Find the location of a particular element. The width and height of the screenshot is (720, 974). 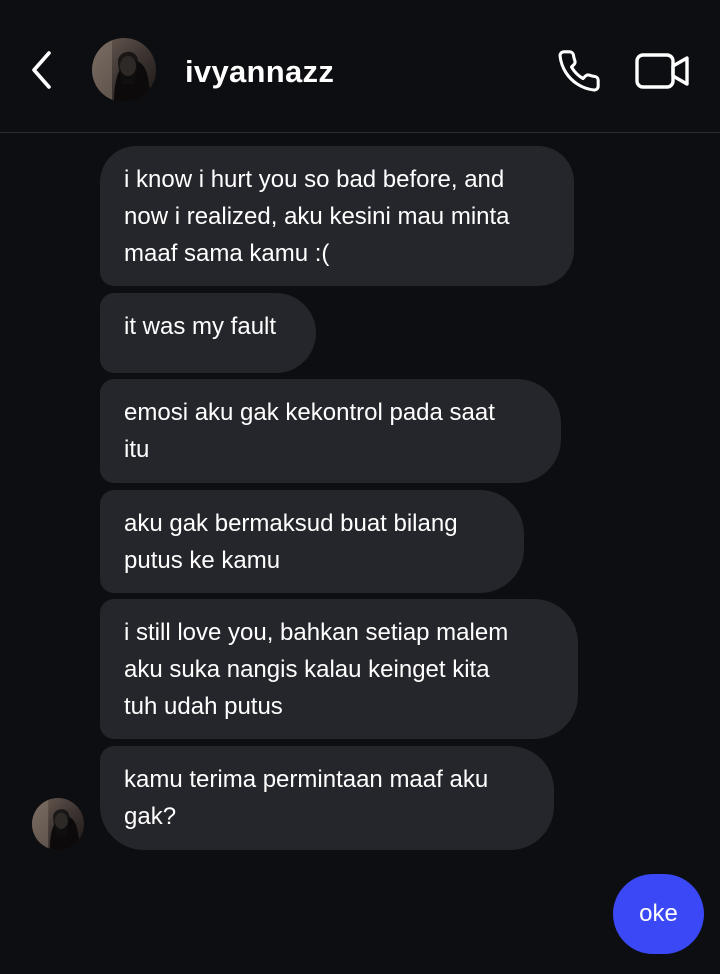

back-button is located at coordinates (42, 70).